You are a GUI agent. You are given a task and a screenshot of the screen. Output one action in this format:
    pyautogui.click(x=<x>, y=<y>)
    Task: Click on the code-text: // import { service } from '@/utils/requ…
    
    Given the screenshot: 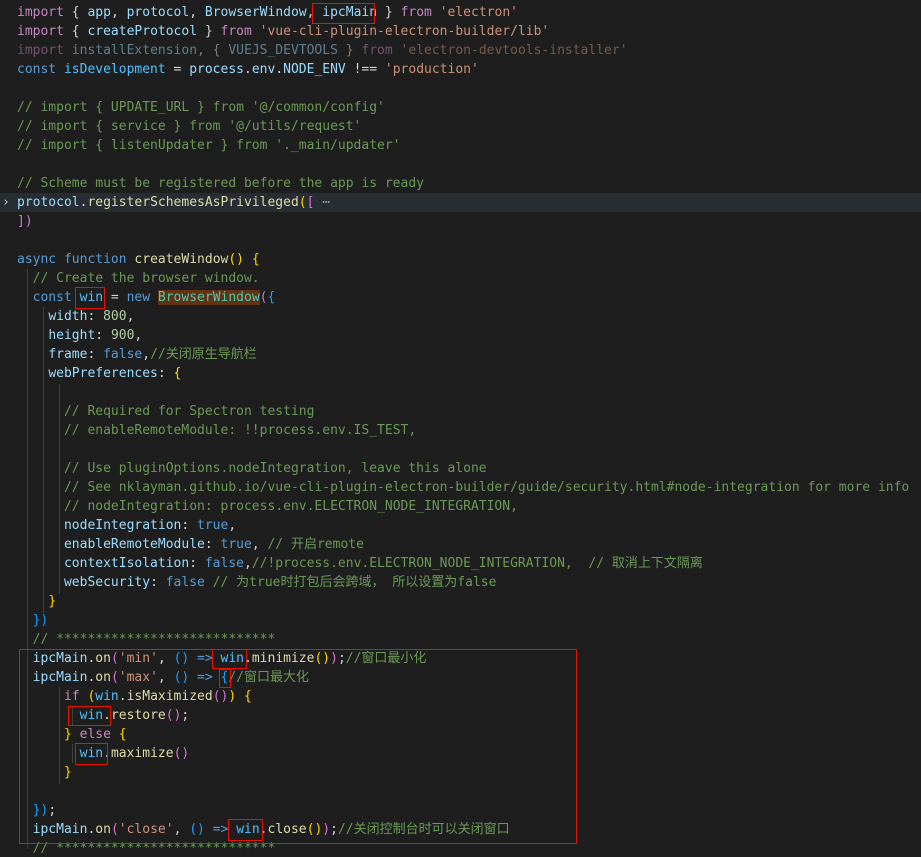 What is the action you would take?
    pyautogui.click(x=189, y=126)
    